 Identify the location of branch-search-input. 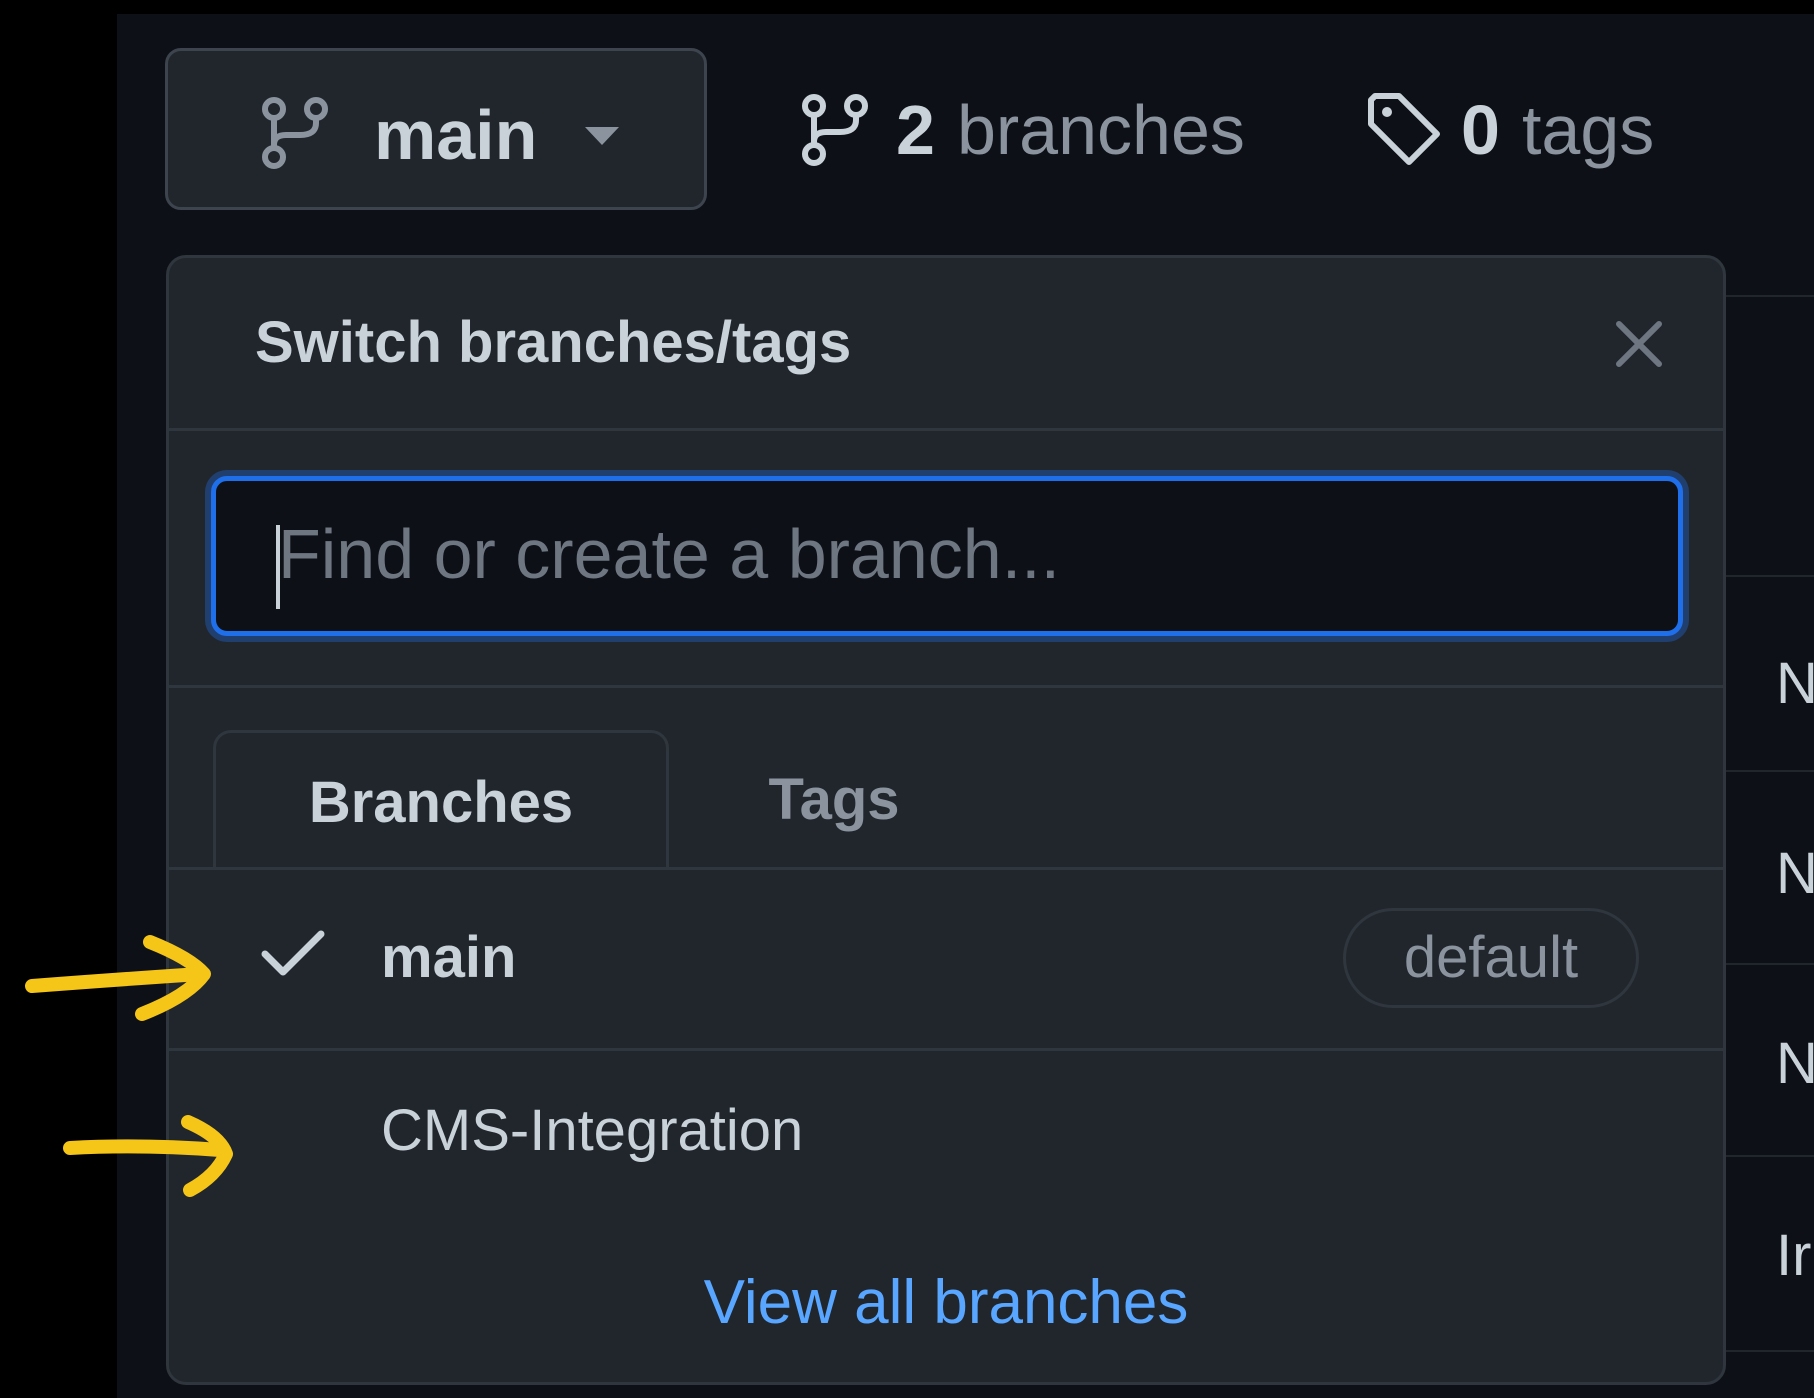
(968, 554).